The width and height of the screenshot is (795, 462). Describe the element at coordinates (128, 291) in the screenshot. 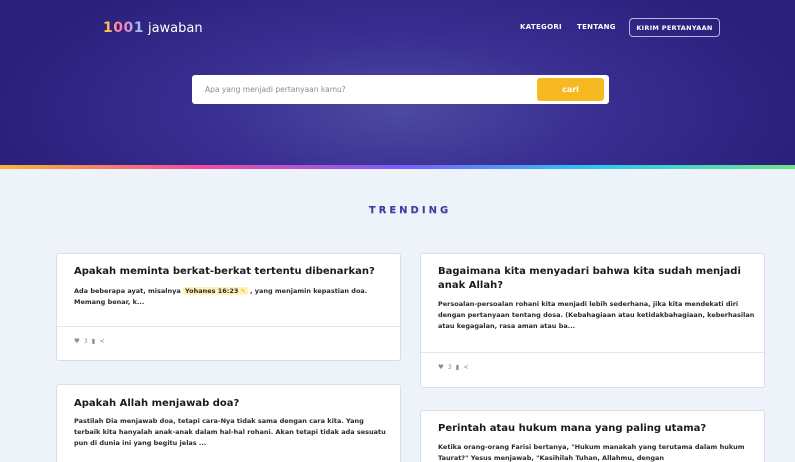

I see `card-excerpt-before: Ada beberapa ayat, misalnya` at that location.